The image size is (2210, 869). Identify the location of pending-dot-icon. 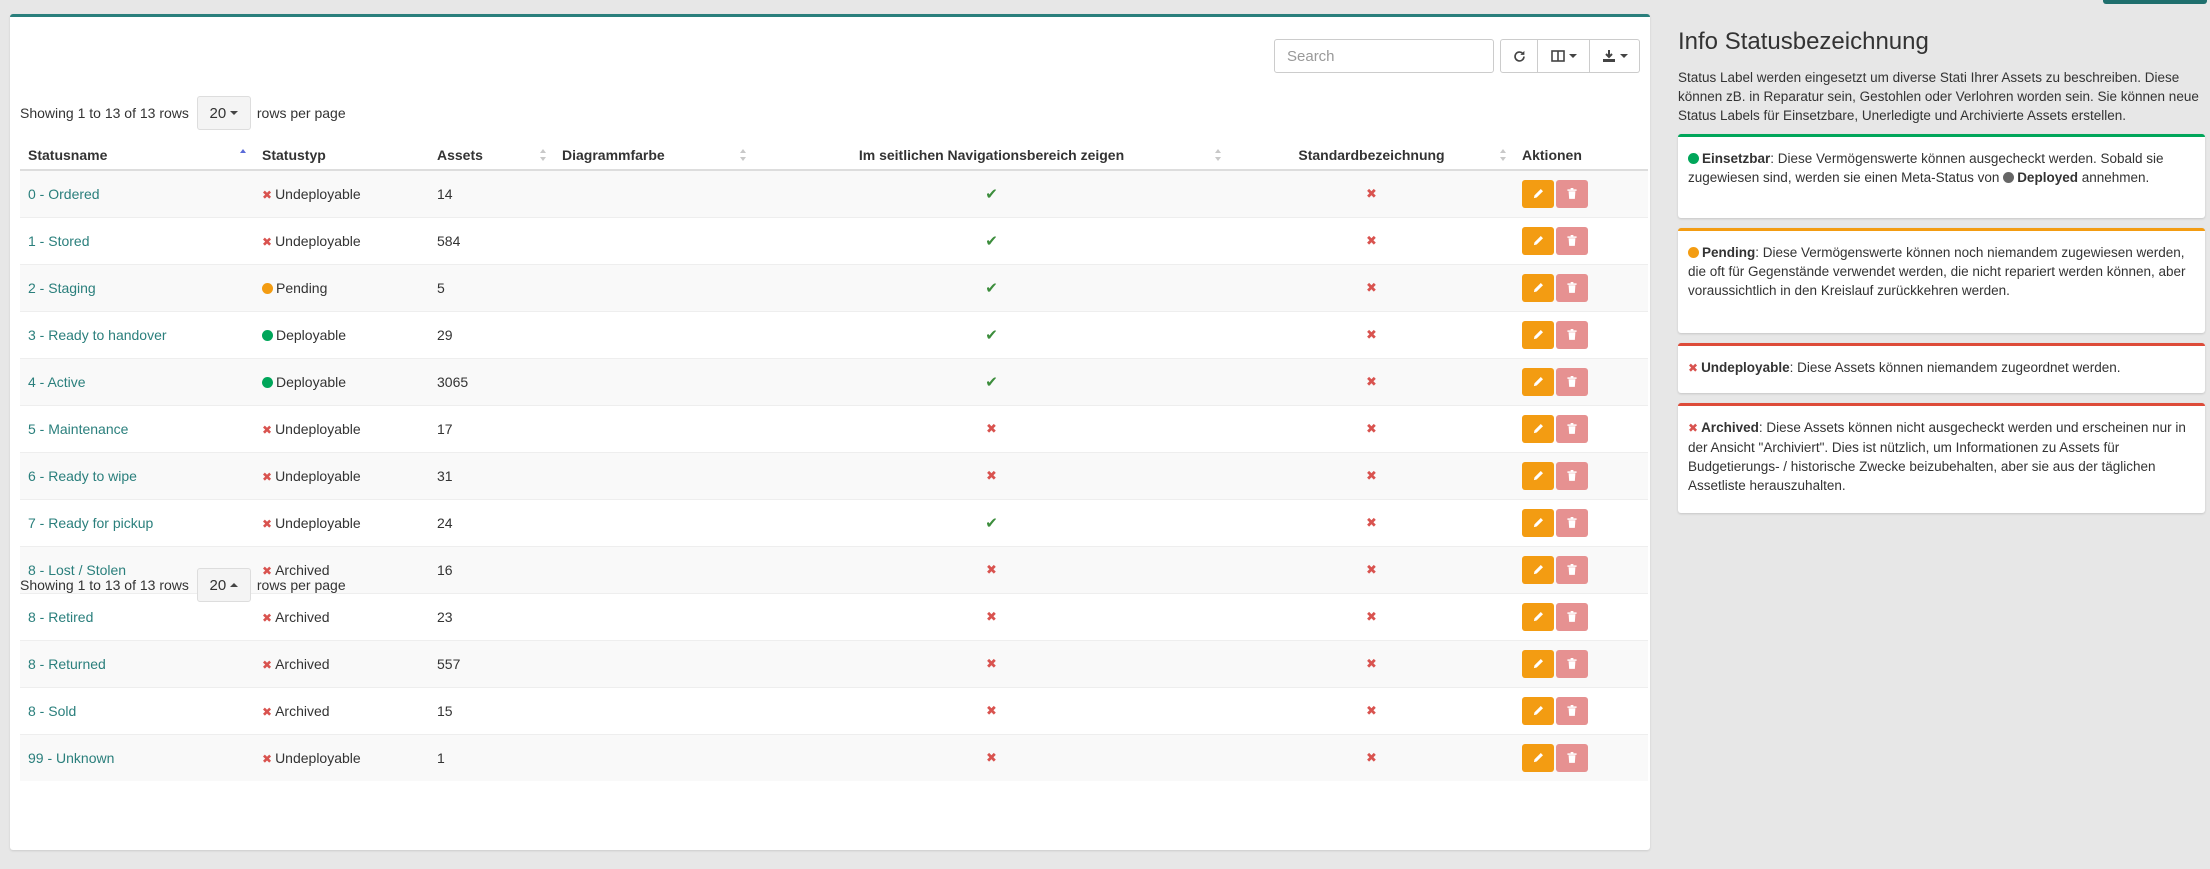
(1693, 252).